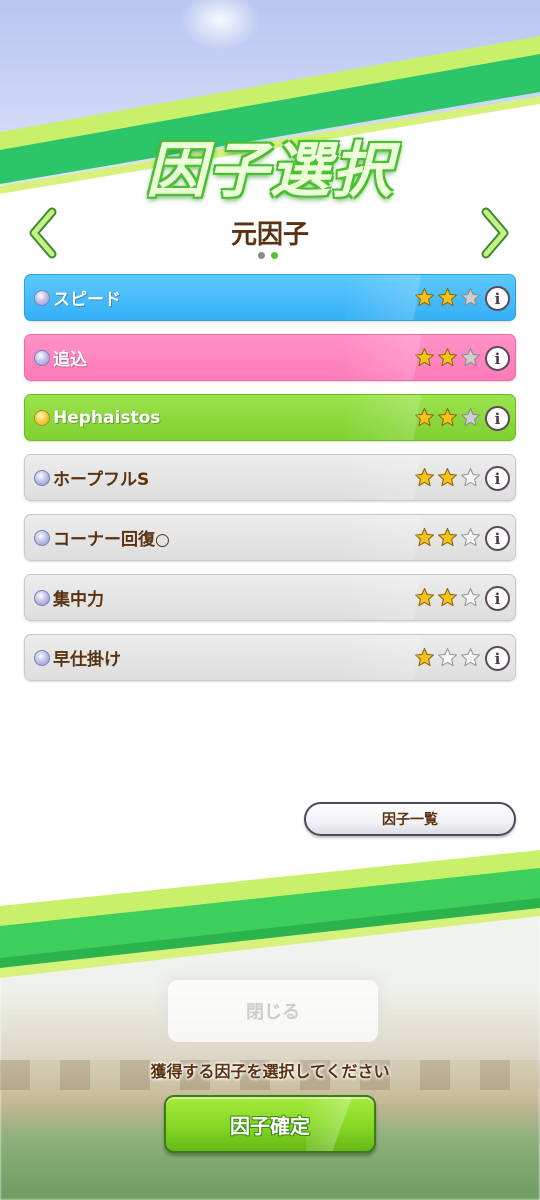 This screenshot has width=540, height=1200. I want to click on section-title: 元因子, so click(269, 235).